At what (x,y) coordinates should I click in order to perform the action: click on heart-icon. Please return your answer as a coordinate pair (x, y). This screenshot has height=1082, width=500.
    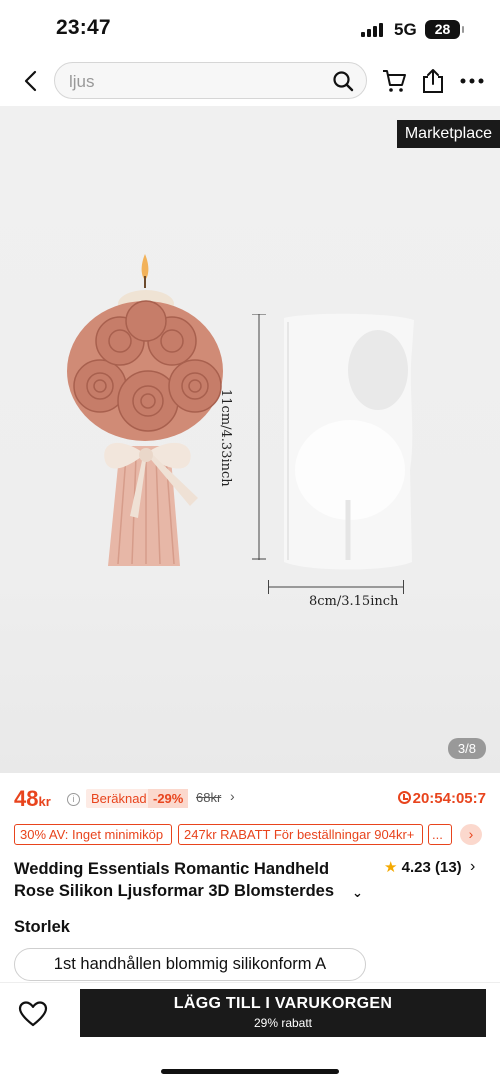
    Looking at the image, I should click on (33, 1014).